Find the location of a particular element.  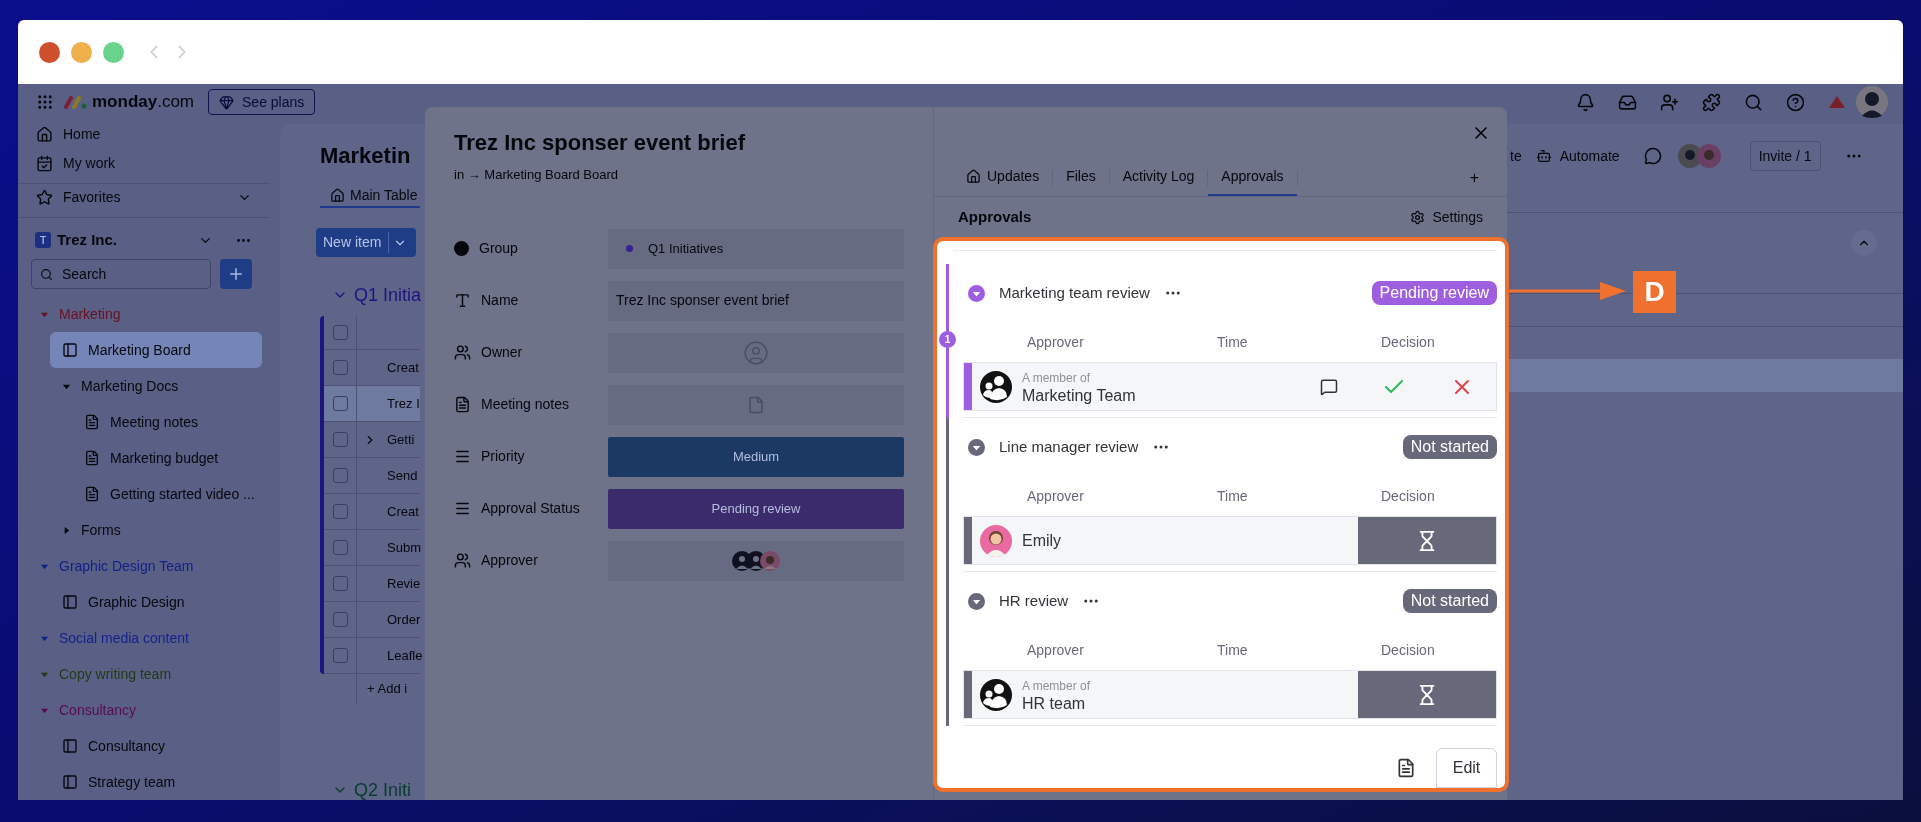

sidebar-item: Meeting notes is located at coordinates (167, 422).